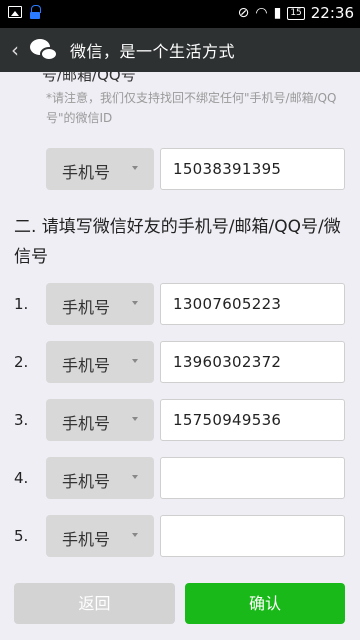  What do you see at coordinates (35, 12) in the screenshot?
I see `lock-icon` at bounding box center [35, 12].